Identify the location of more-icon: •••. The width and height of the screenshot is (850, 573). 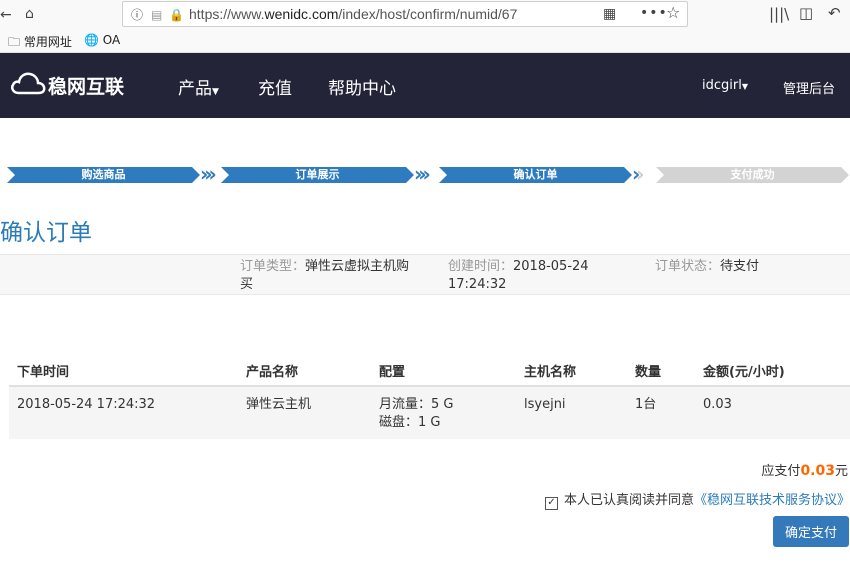
(654, 13).